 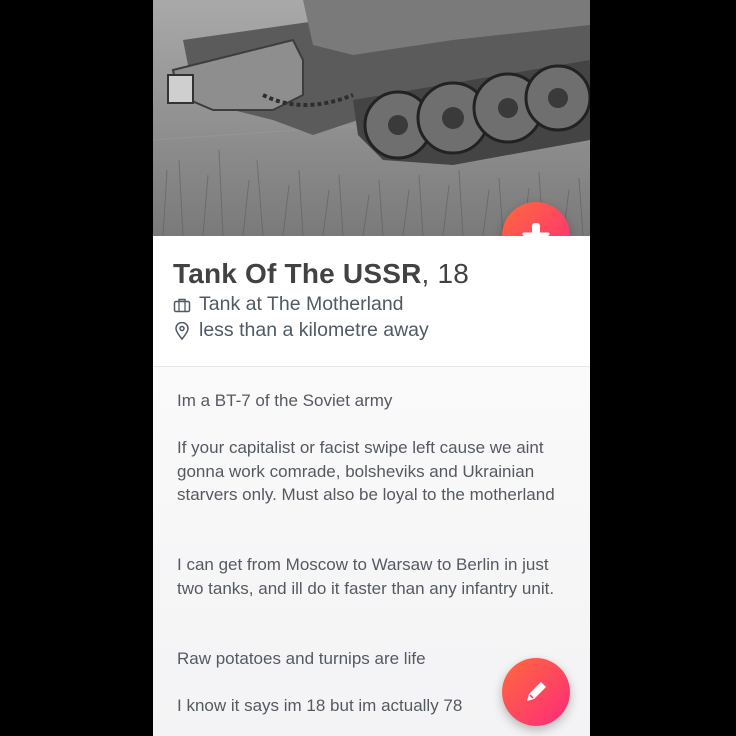 I want to click on profile-age: , 18, so click(x=445, y=273).